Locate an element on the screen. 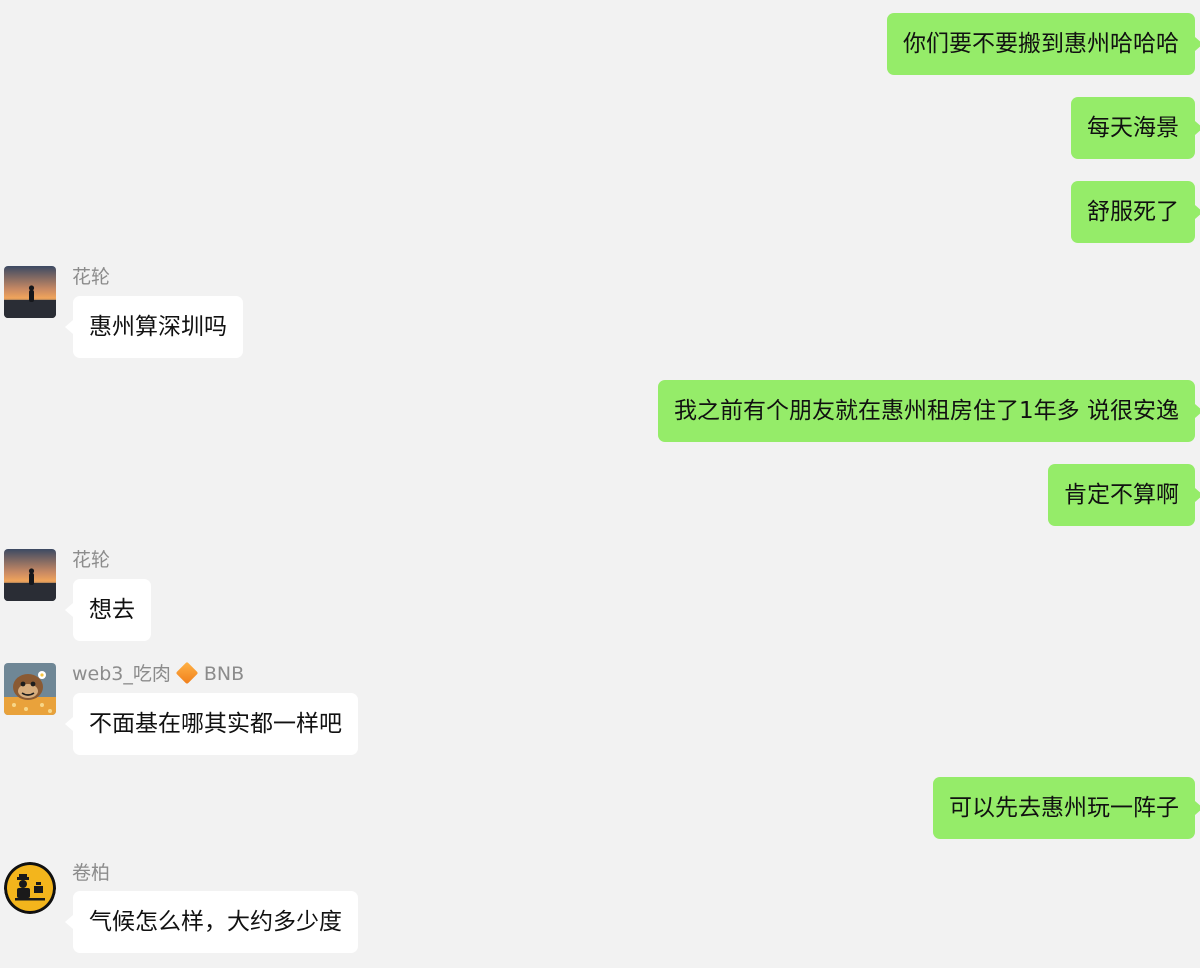 This screenshot has height=968, width=1200. incoming-message-bubble: 气候怎么样，大约多少度 is located at coordinates (211, 922).